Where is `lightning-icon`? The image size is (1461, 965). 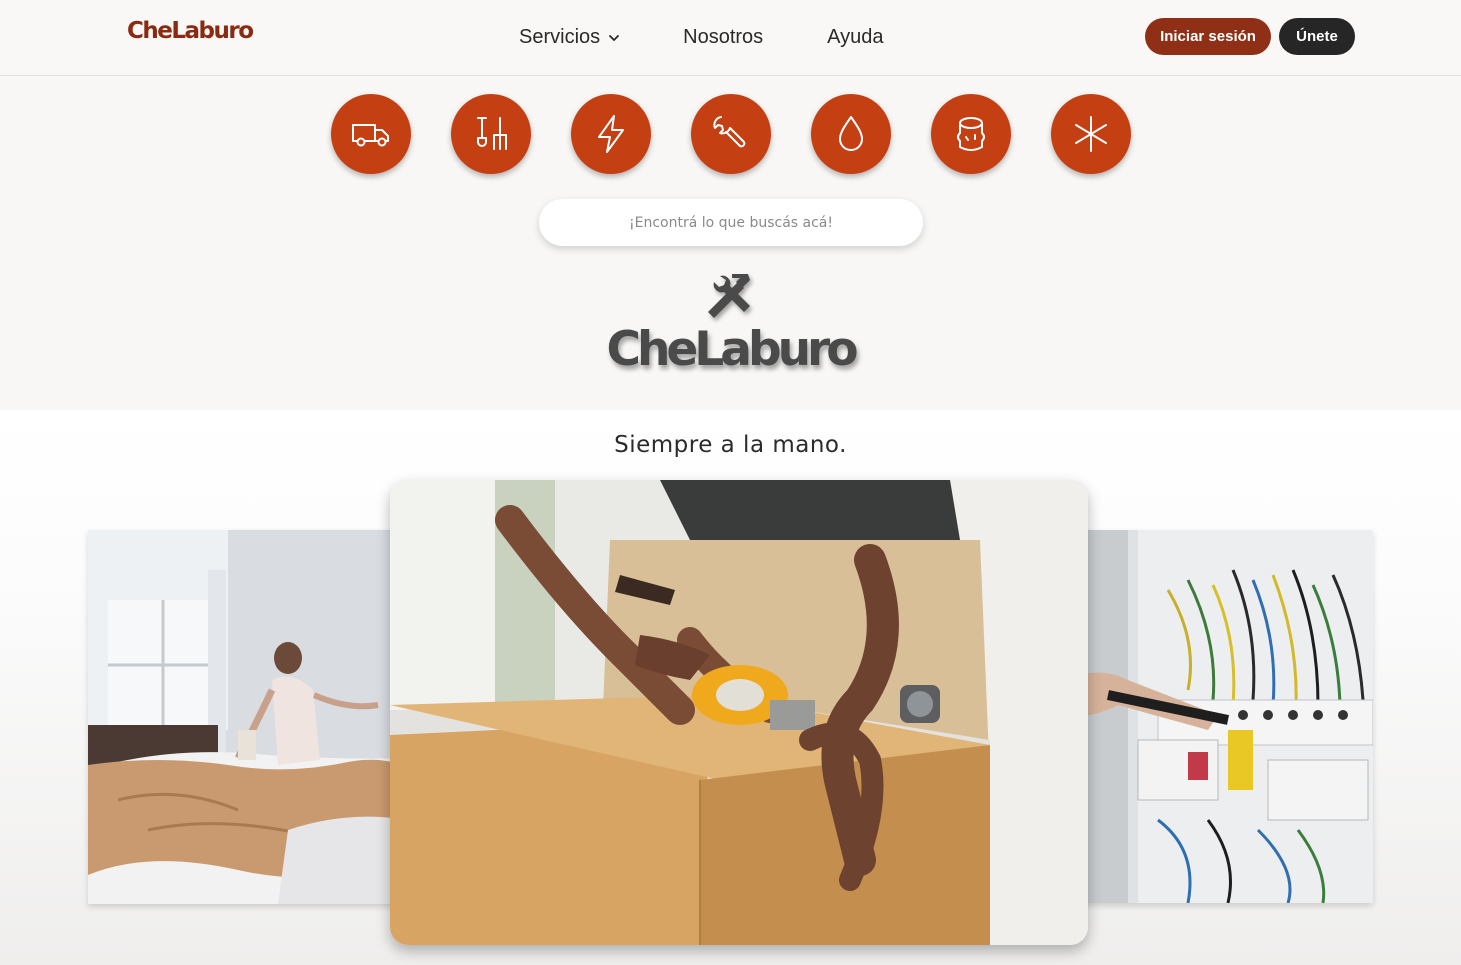
lightning-icon is located at coordinates (611, 134).